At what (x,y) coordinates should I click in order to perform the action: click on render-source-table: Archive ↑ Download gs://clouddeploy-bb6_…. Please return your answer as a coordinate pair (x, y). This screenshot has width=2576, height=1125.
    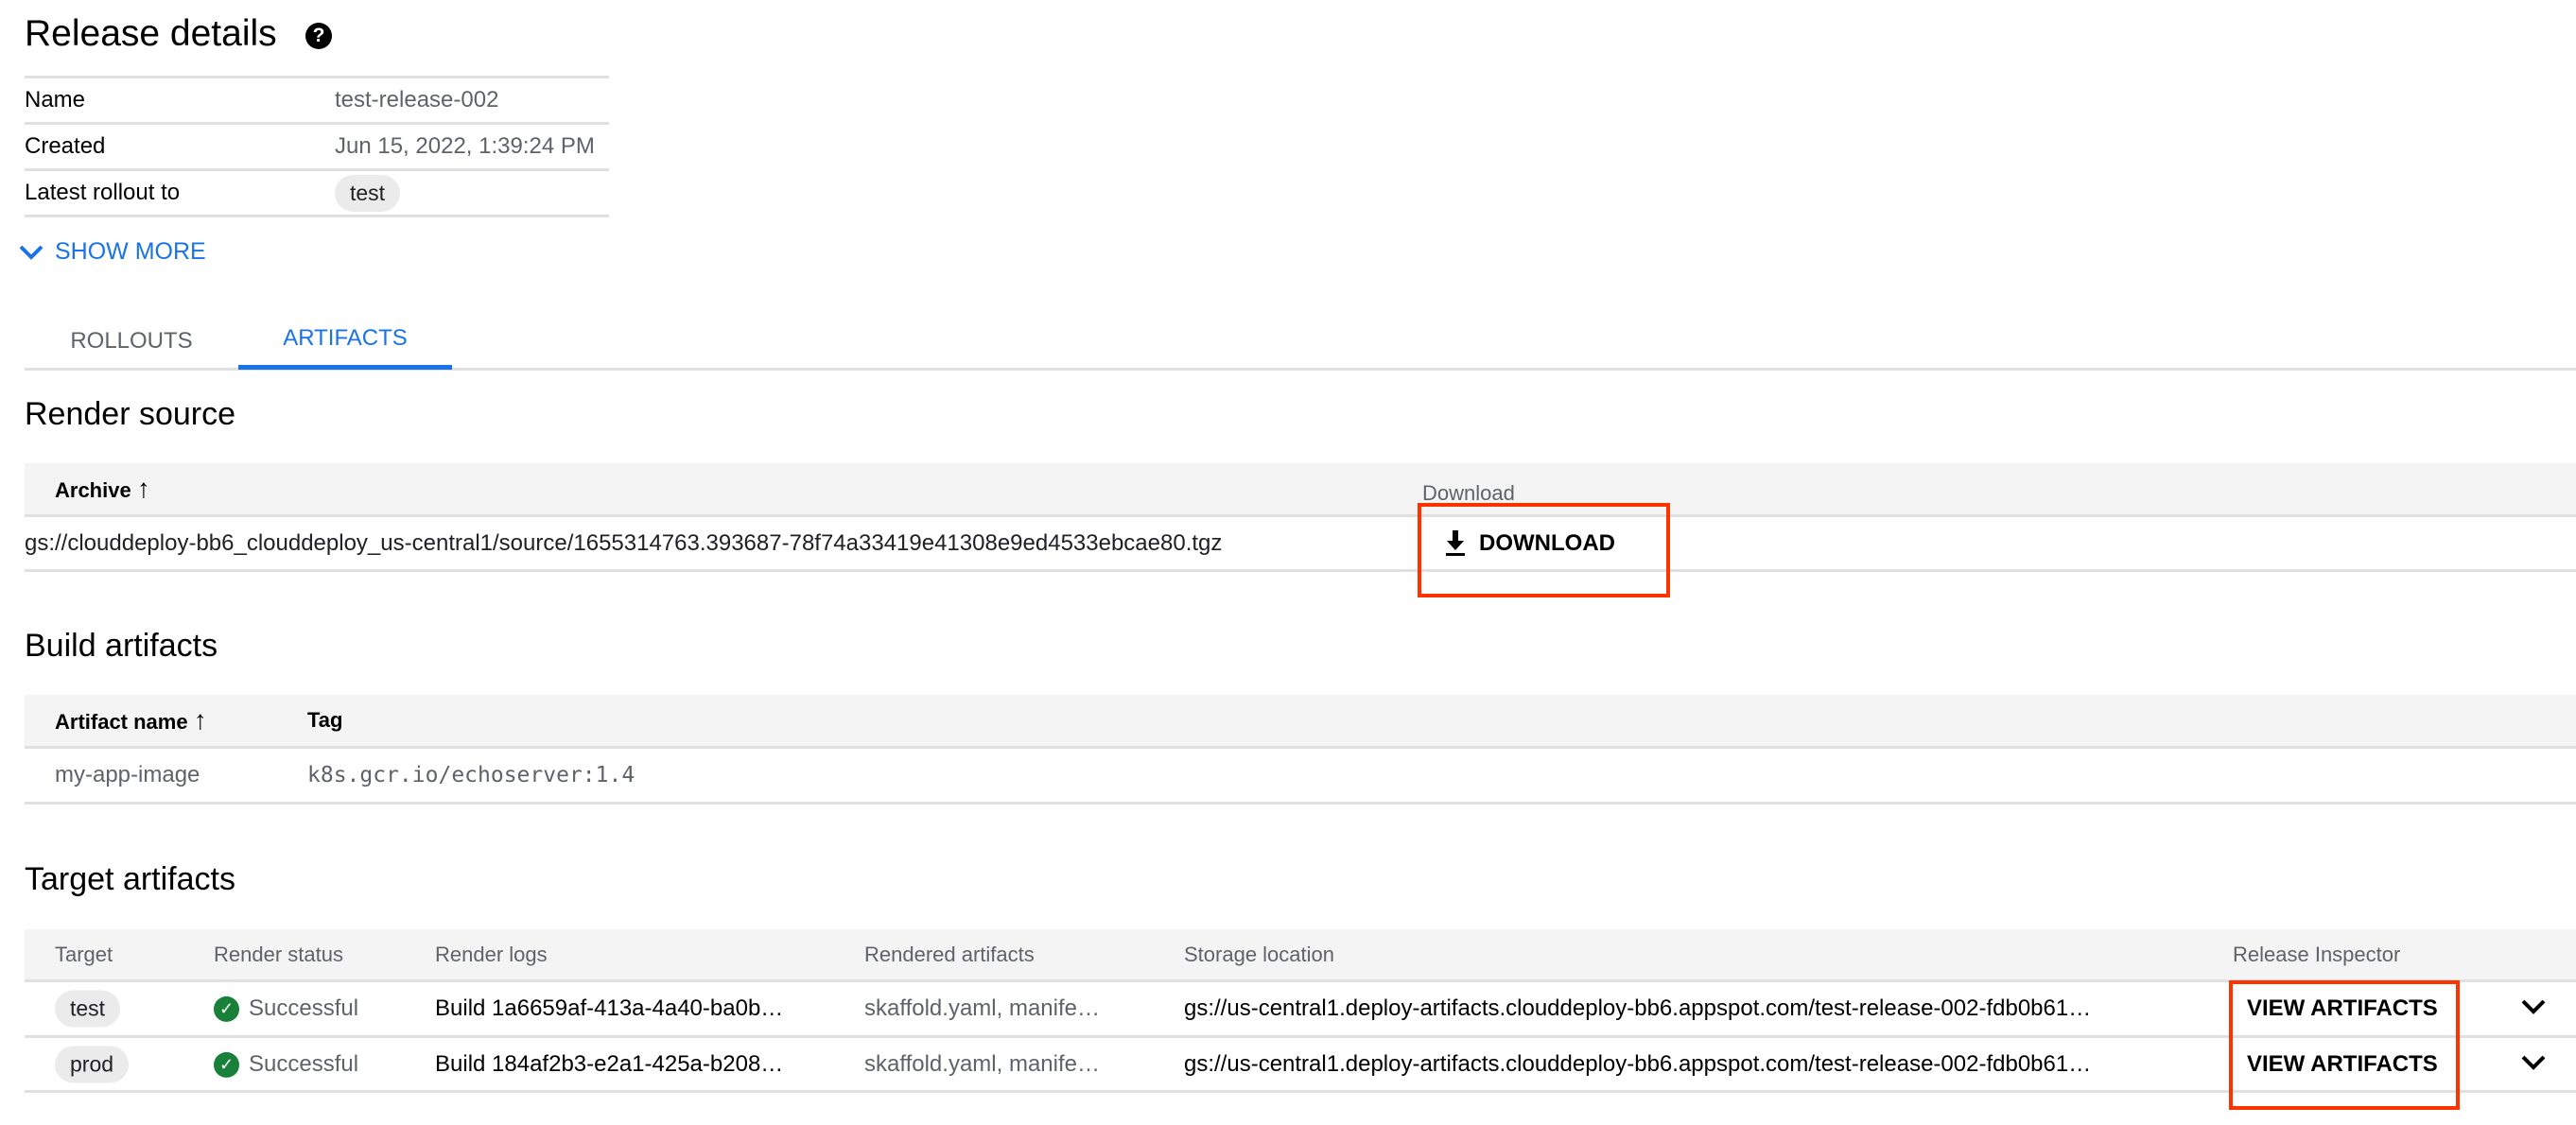
    Looking at the image, I should click on (1300, 517).